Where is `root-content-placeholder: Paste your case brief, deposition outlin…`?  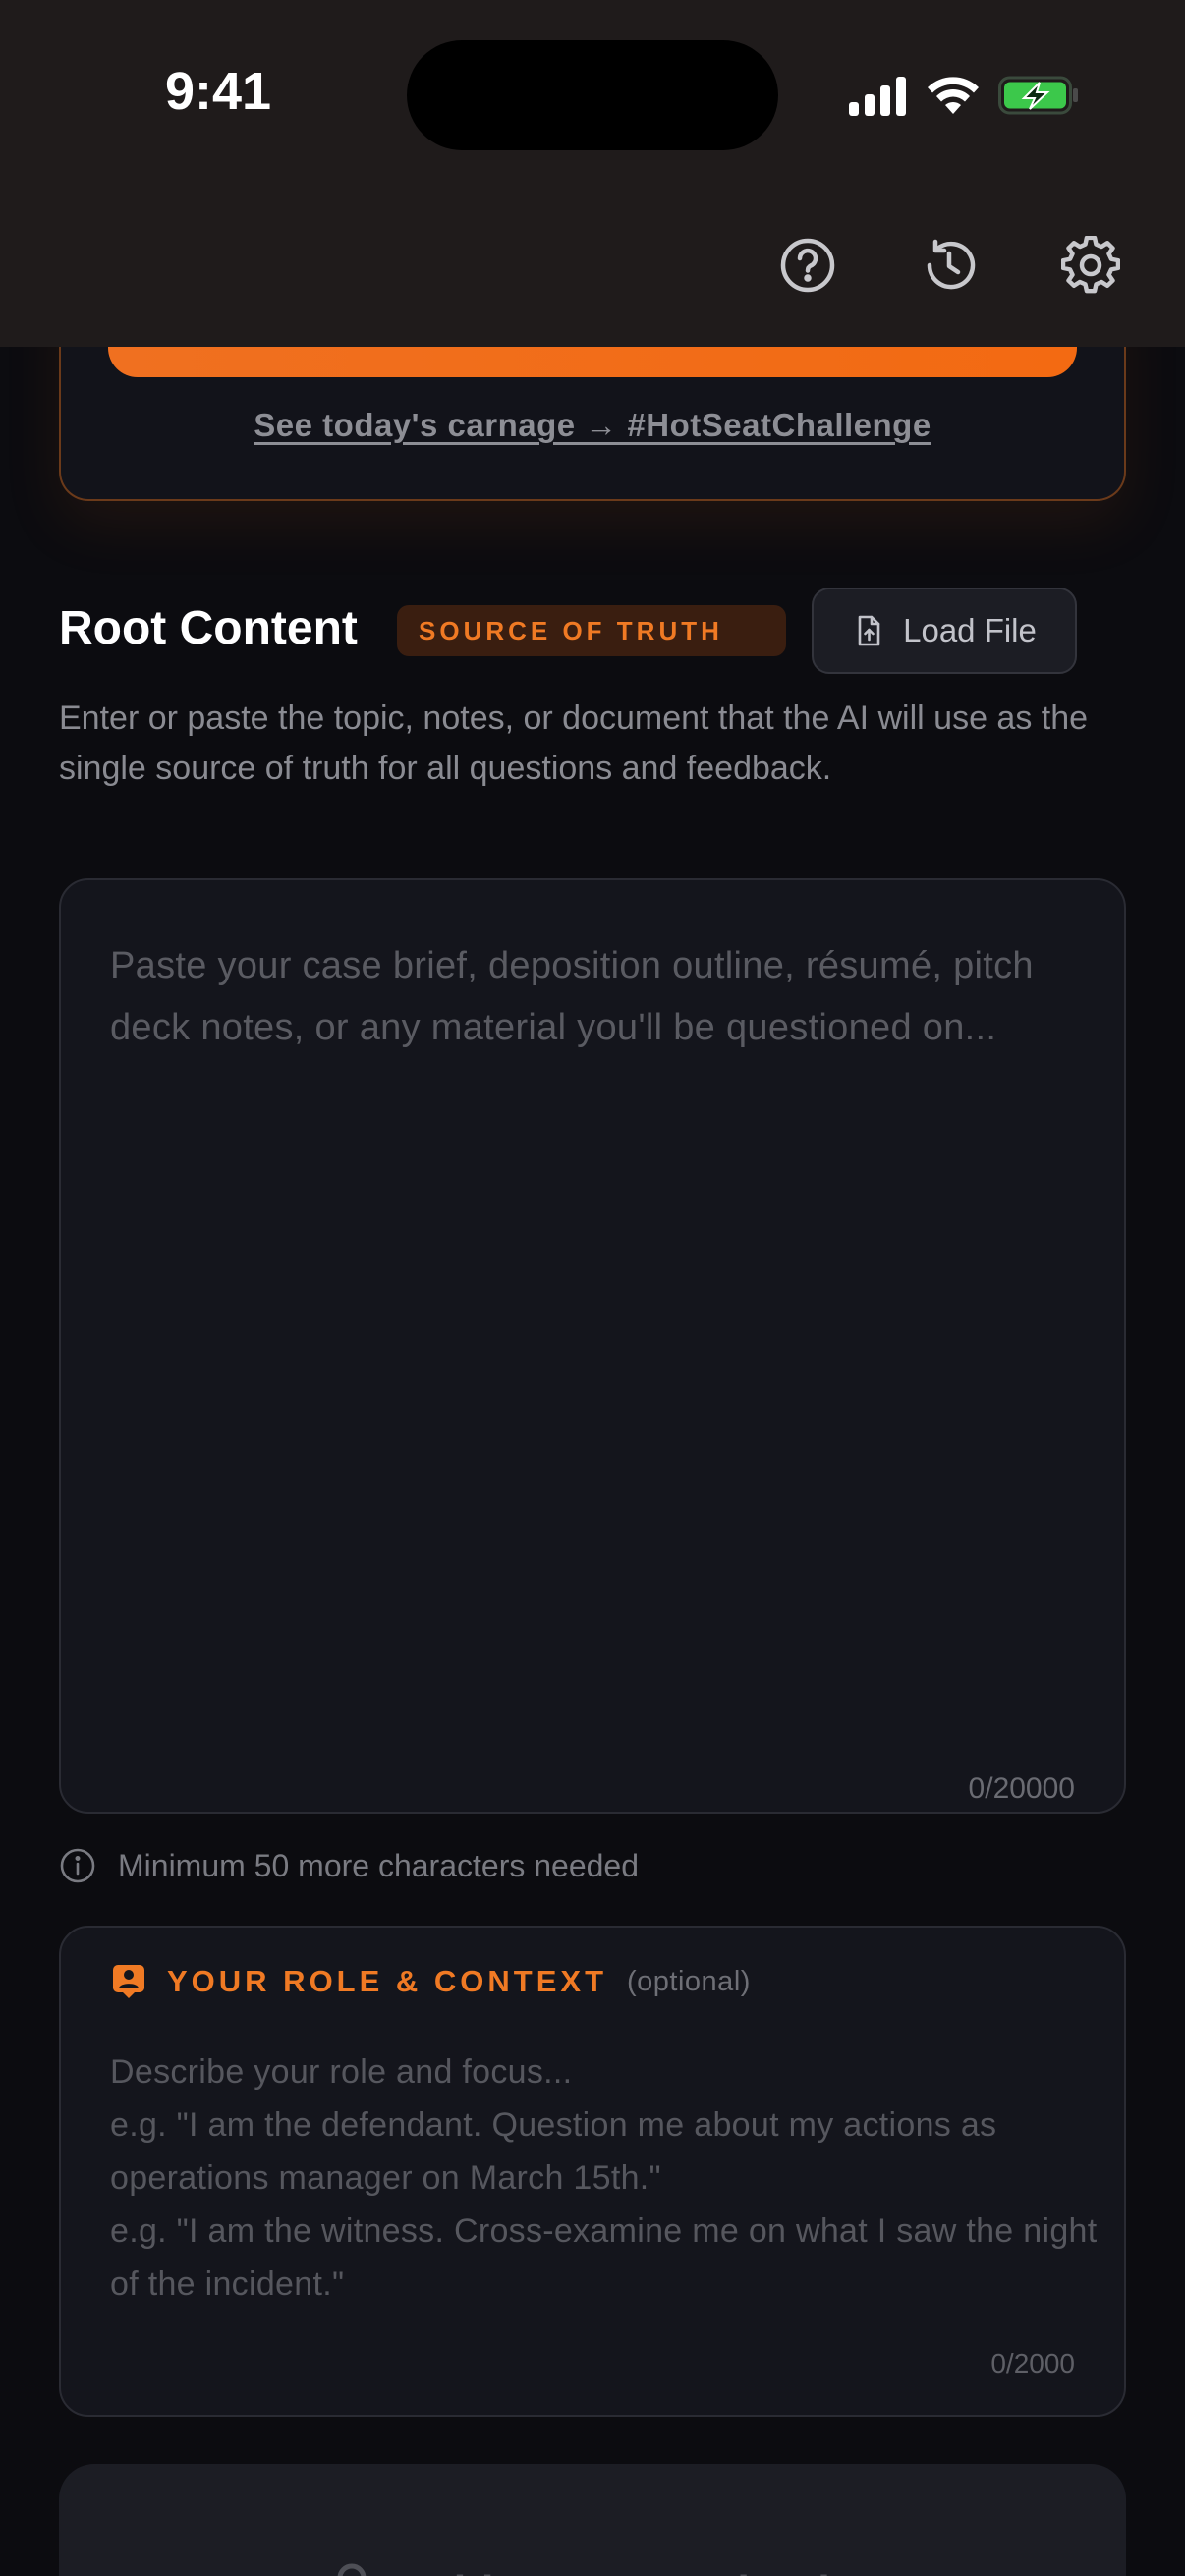
root-content-placeholder: Paste your case brief, deposition outlin… is located at coordinates (572, 996).